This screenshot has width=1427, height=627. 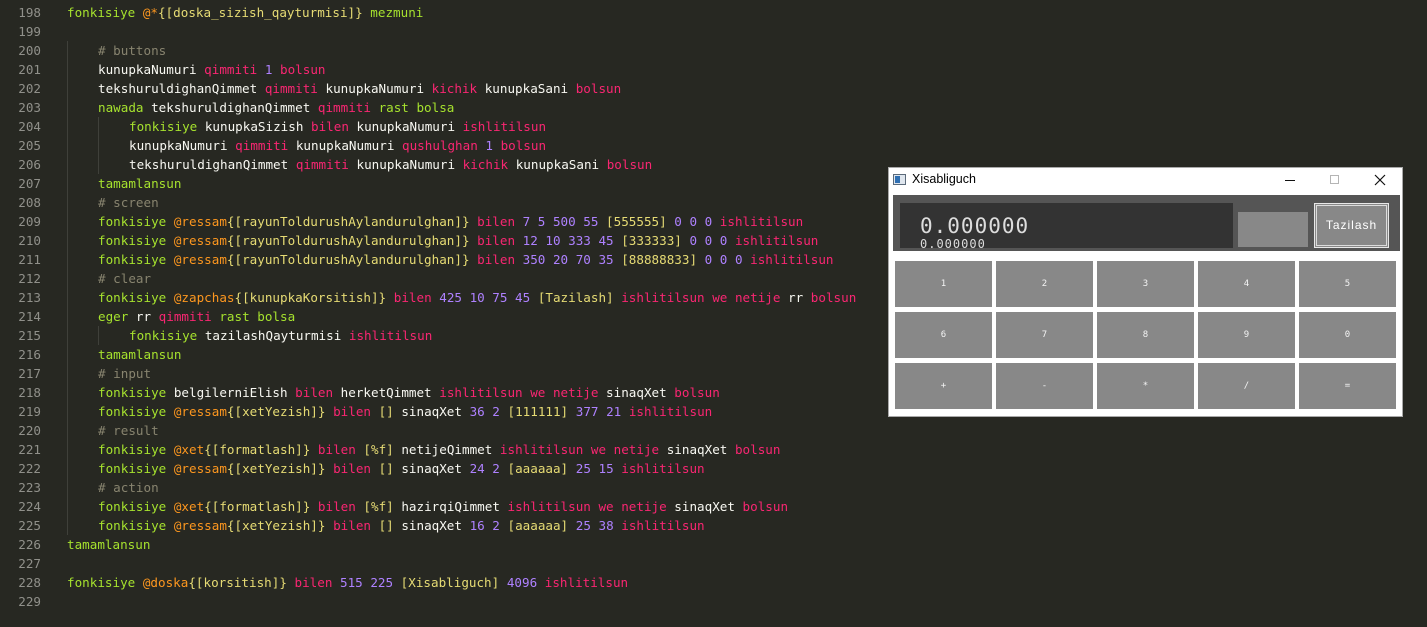 What do you see at coordinates (446, 449) in the screenshot?
I see `code-token: netijeQimmet` at bounding box center [446, 449].